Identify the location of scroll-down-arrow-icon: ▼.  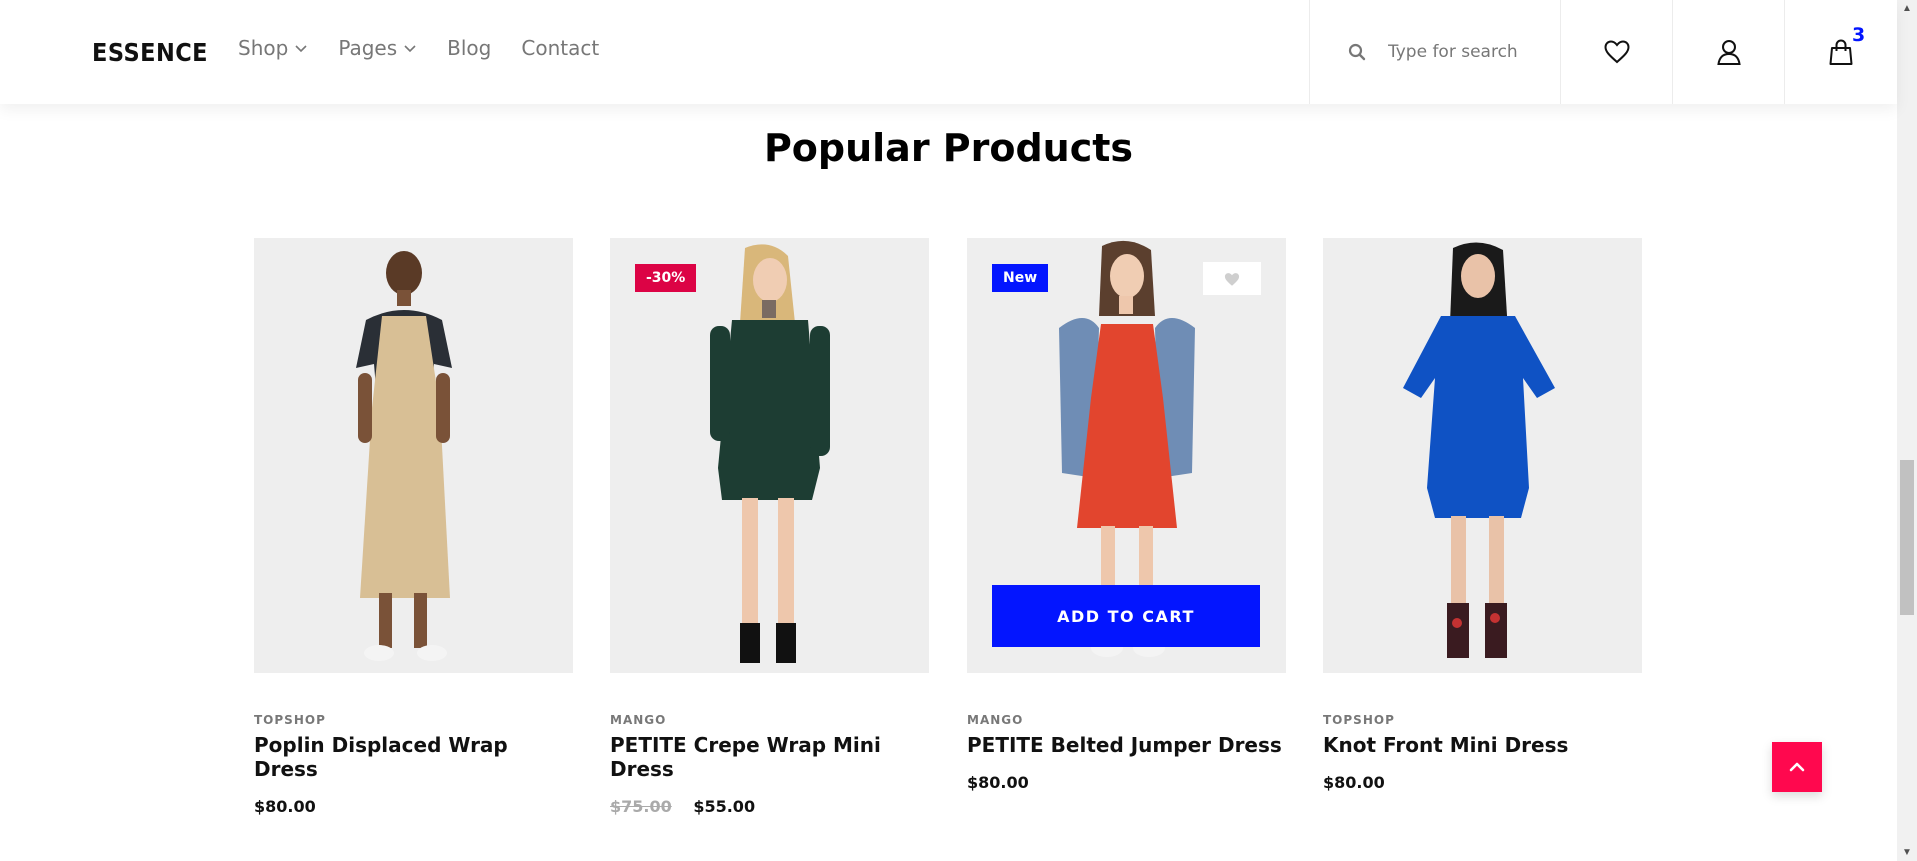
(1907, 852).